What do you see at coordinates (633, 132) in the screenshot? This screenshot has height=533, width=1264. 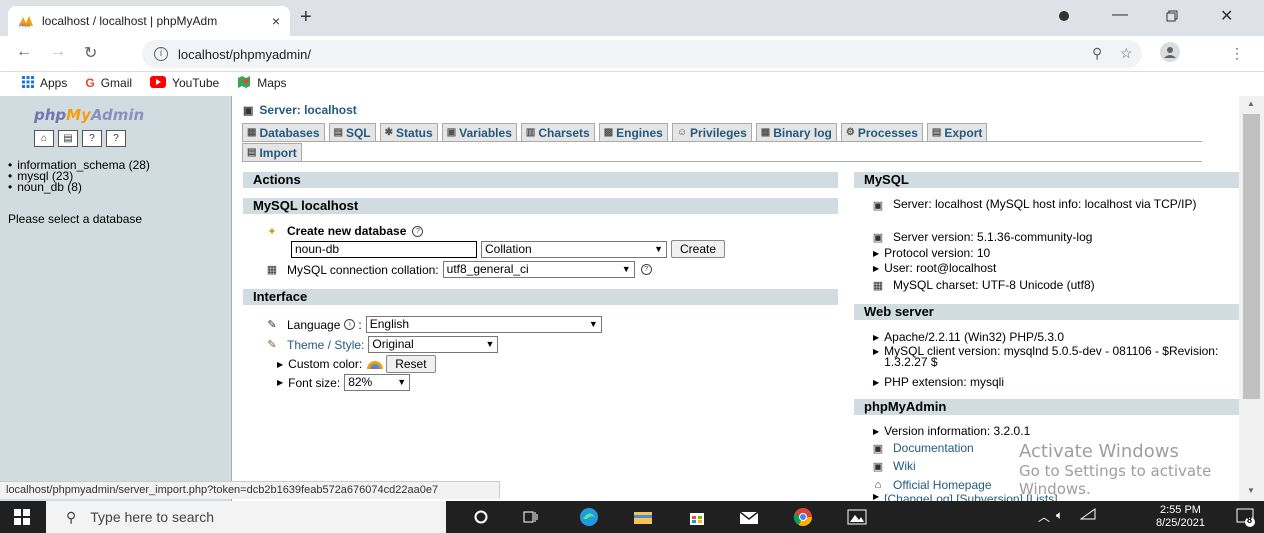 I see `tab-engines: ▩ Engines` at bounding box center [633, 132].